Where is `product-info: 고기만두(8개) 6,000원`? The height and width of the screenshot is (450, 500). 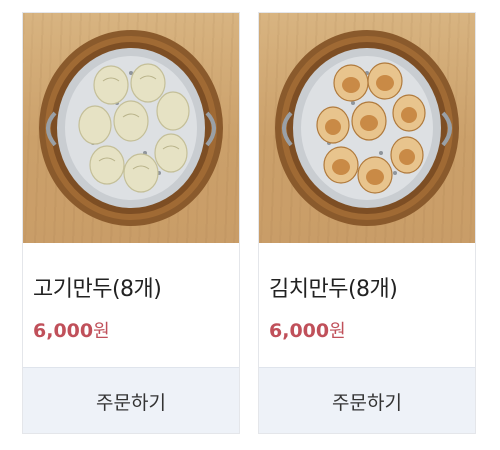
product-info: 고기만두(8개) 6,000원 is located at coordinates (131, 305).